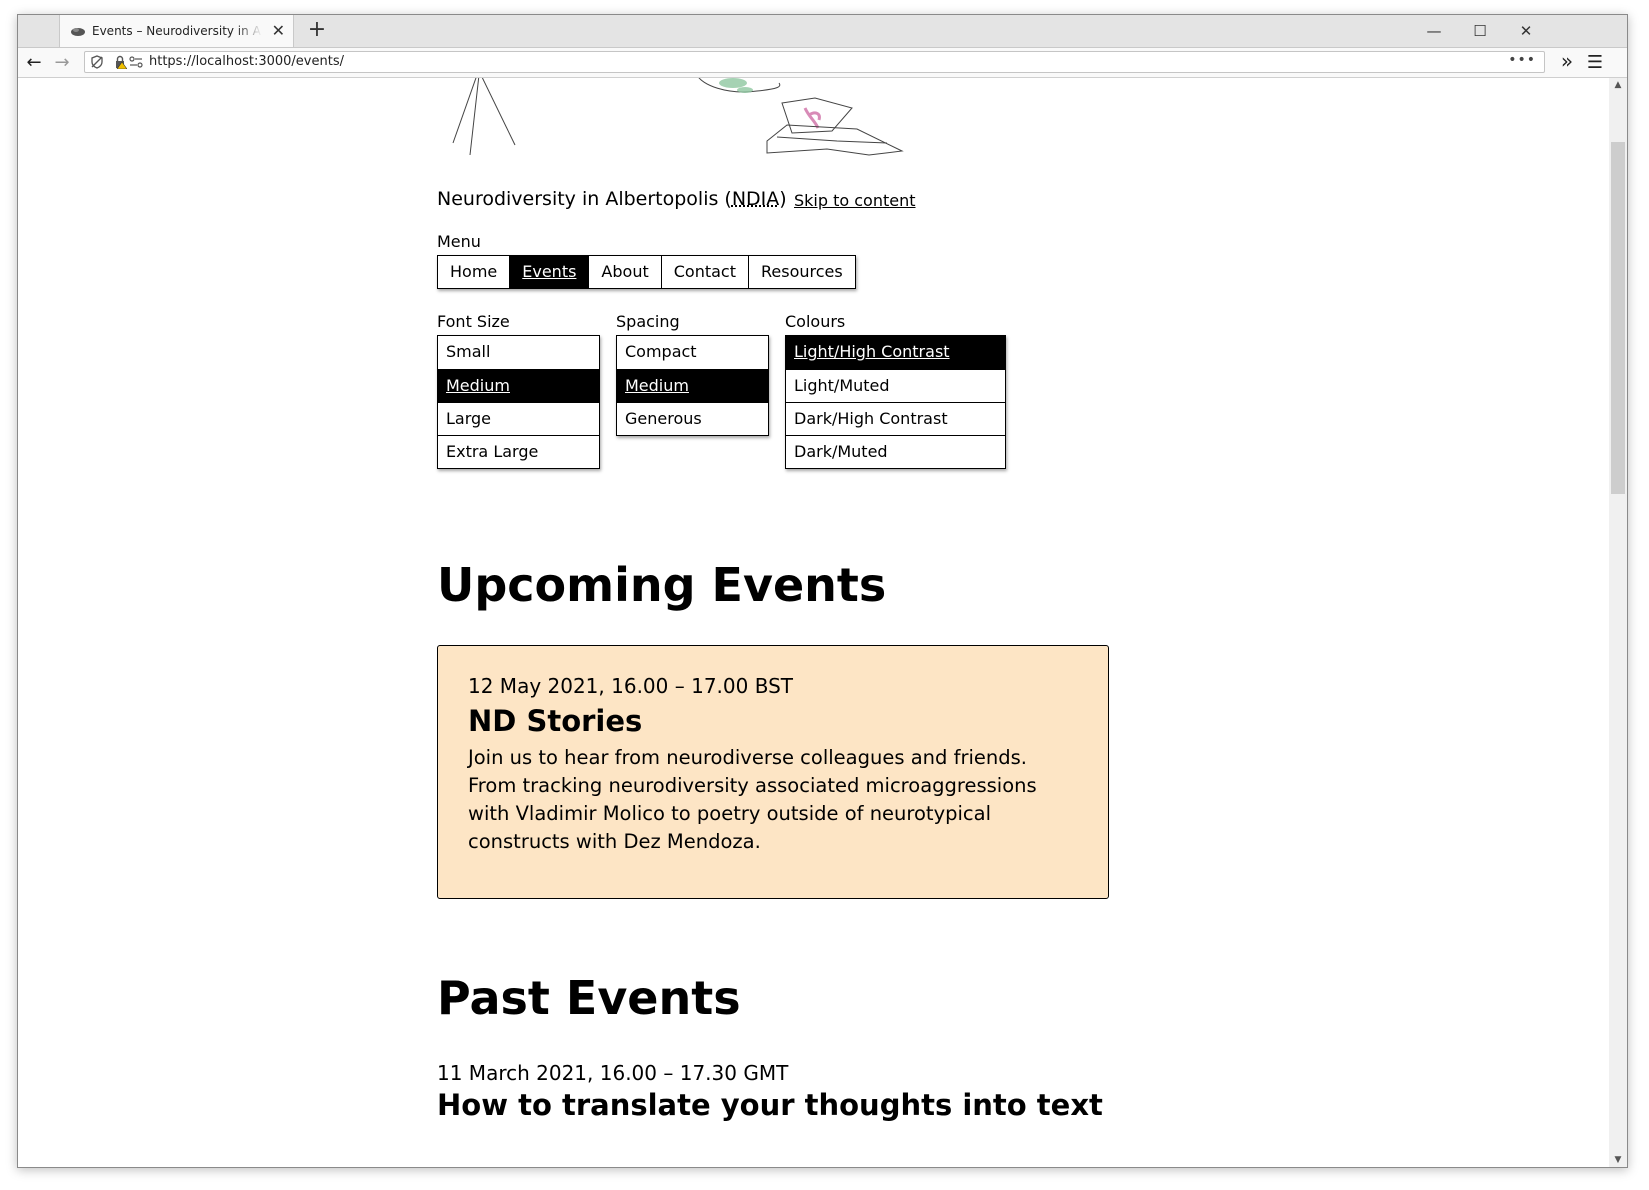 Image resolution: width=1649 pixels, height=1190 pixels. What do you see at coordinates (755, 199) in the screenshot?
I see `site-title-abbr: NDIA` at bounding box center [755, 199].